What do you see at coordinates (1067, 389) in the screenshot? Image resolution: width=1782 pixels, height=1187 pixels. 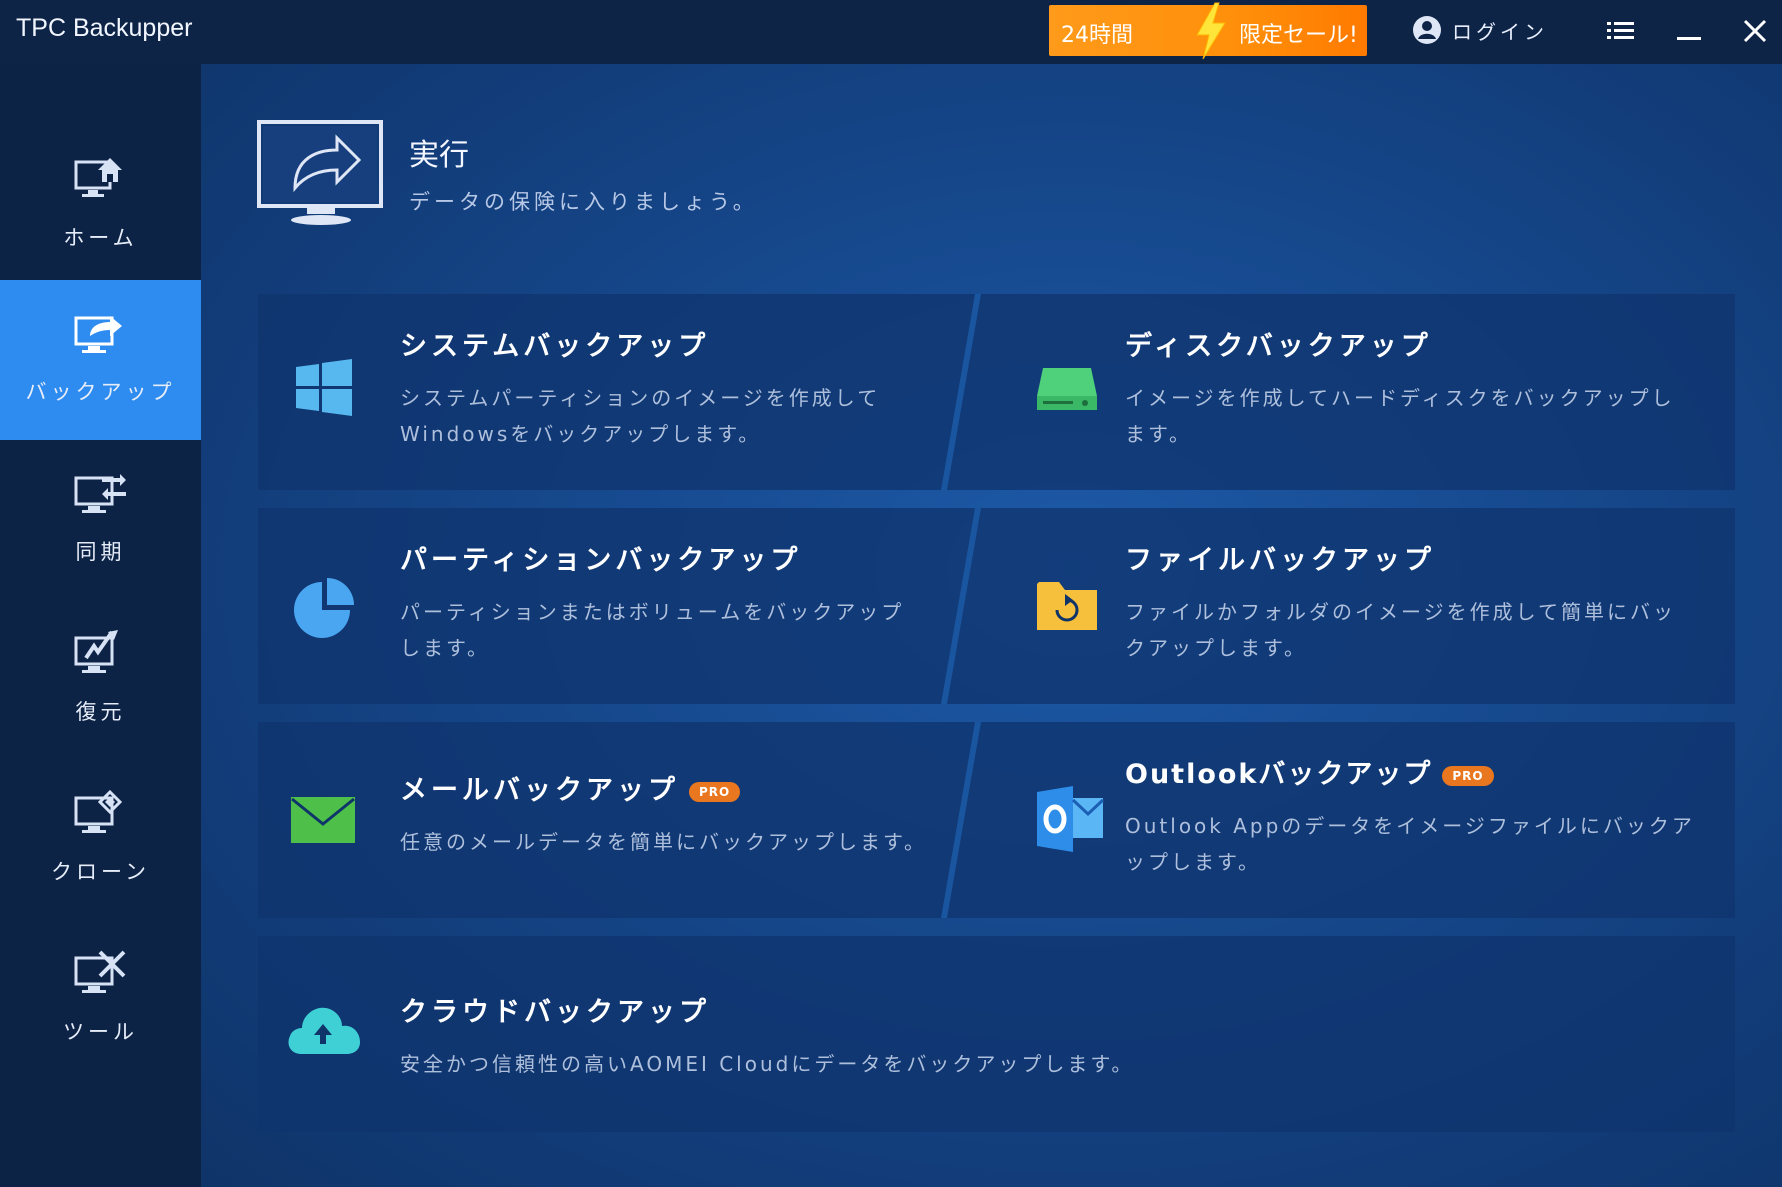 I see `disk-icon` at bounding box center [1067, 389].